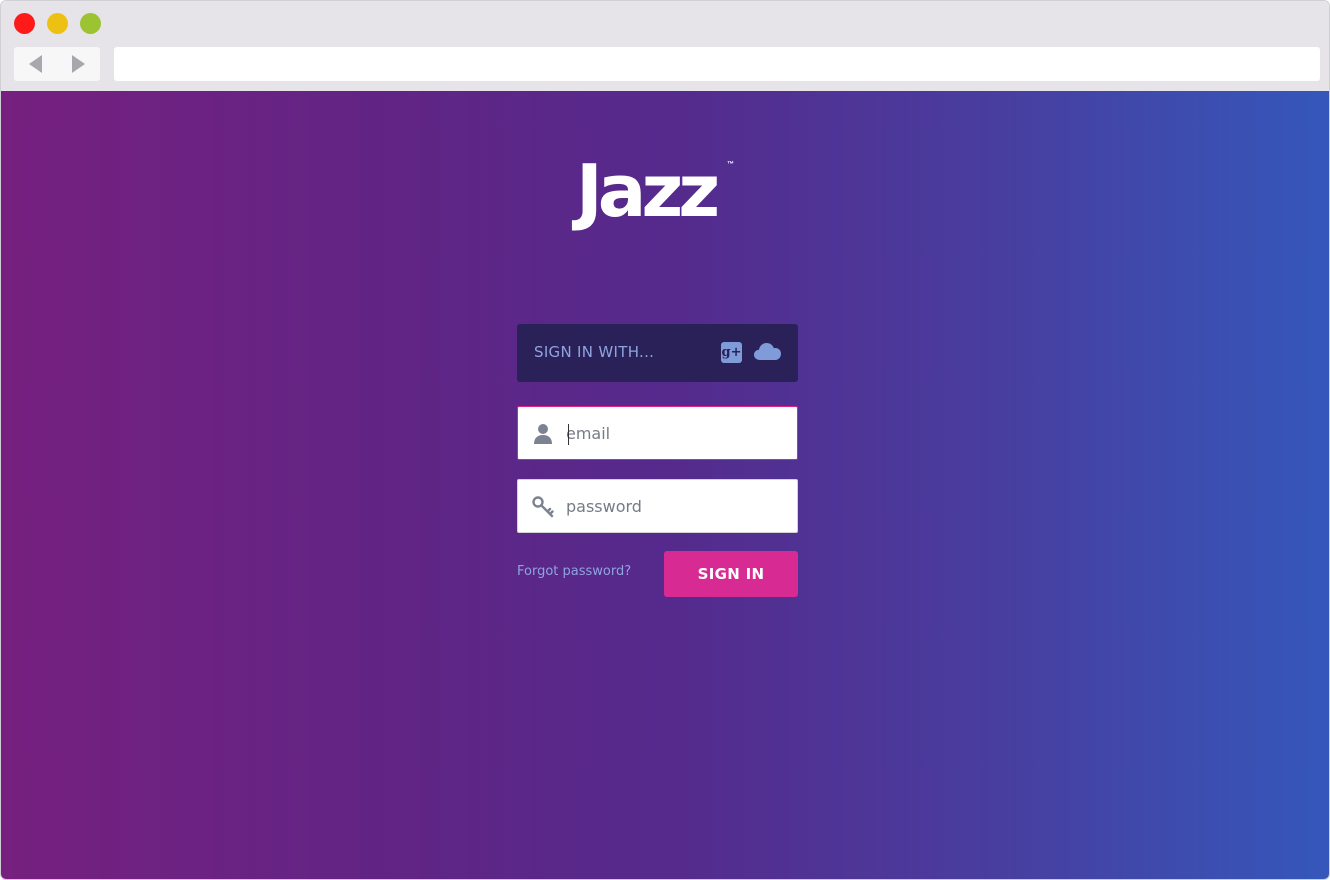 The height and width of the screenshot is (880, 1330). I want to click on minimize-window-button, so click(57, 23).